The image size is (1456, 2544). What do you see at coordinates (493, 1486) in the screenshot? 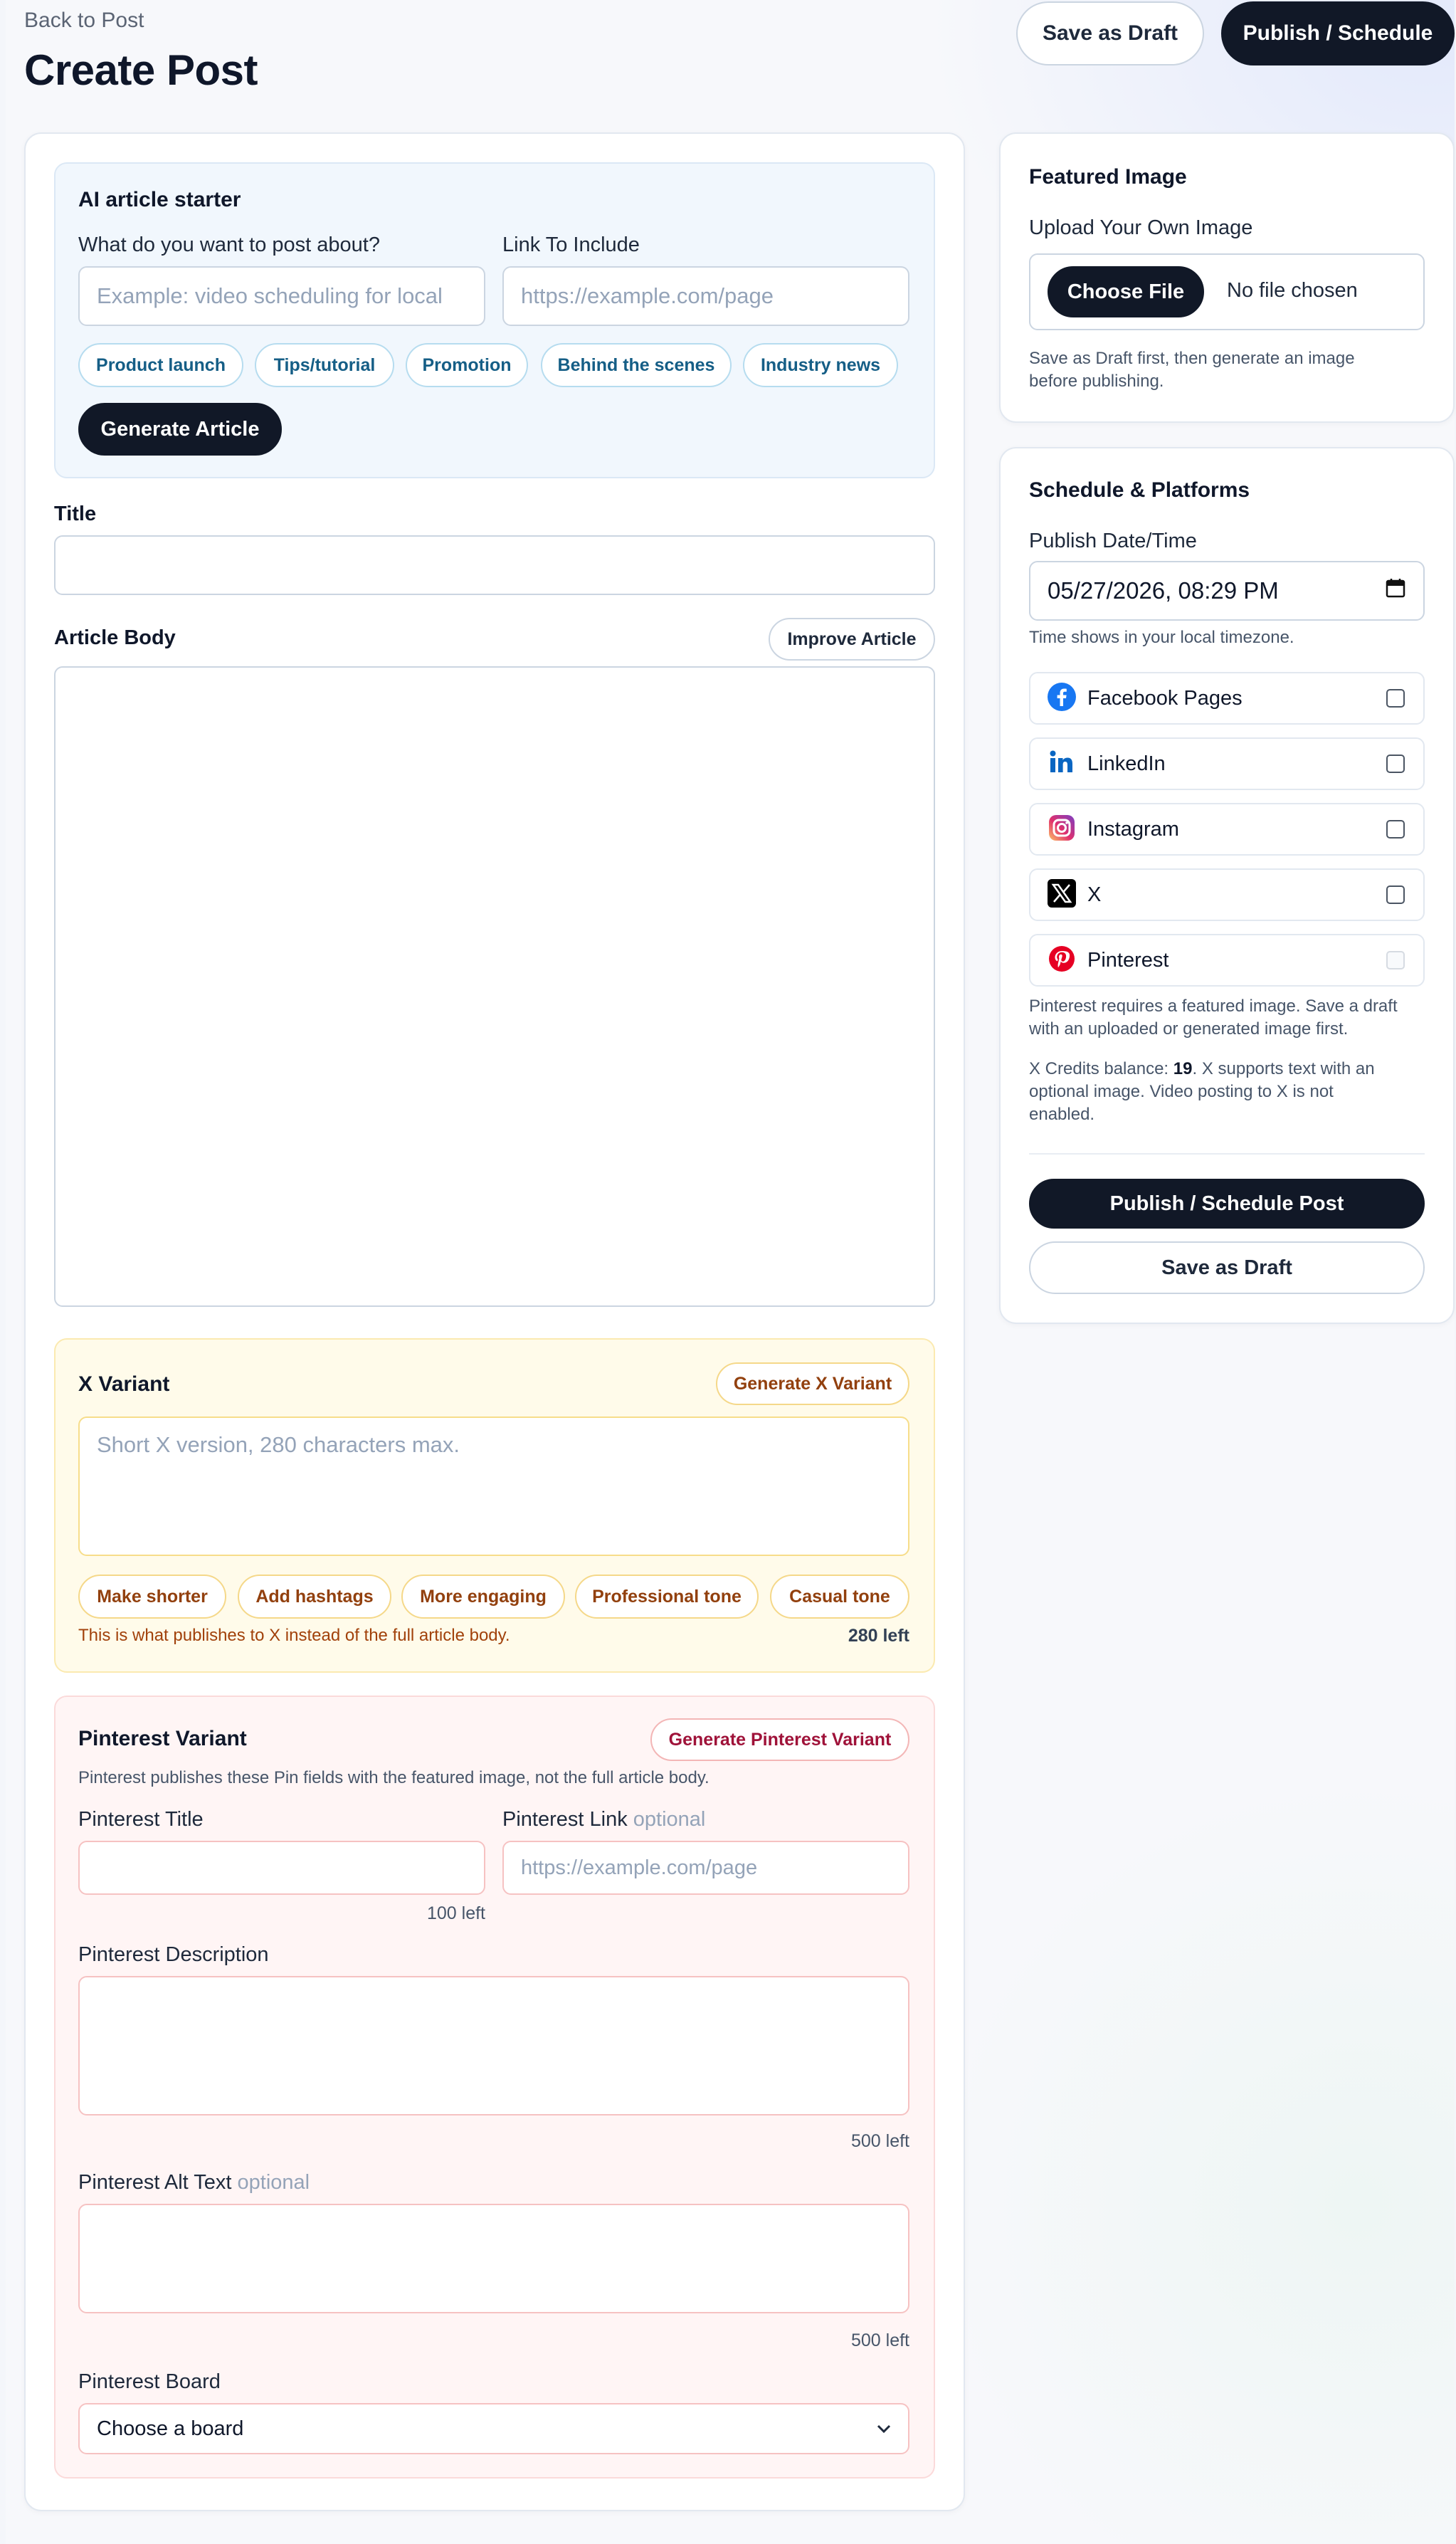
I see `x-variant-textarea` at bounding box center [493, 1486].